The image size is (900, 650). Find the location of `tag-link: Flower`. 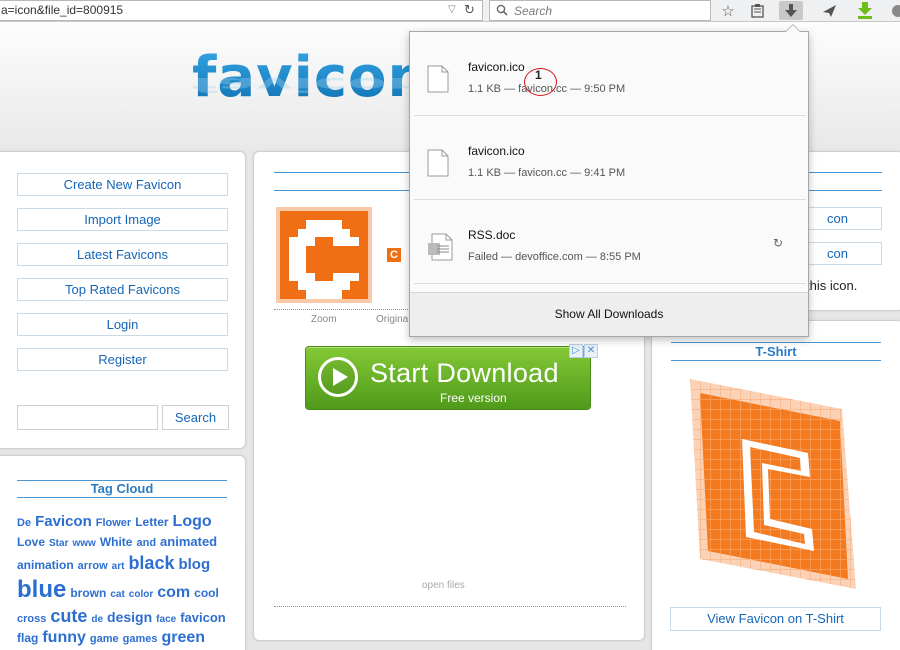

tag-link: Flower is located at coordinates (113, 524).